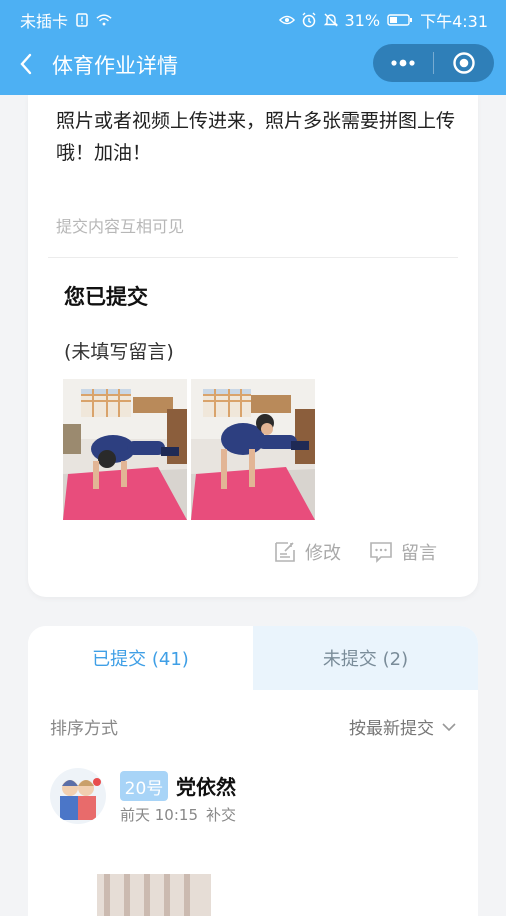  What do you see at coordinates (253, 17) in the screenshot?
I see `status-bar: 未插卡 31% 下午4:31` at bounding box center [253, 17].